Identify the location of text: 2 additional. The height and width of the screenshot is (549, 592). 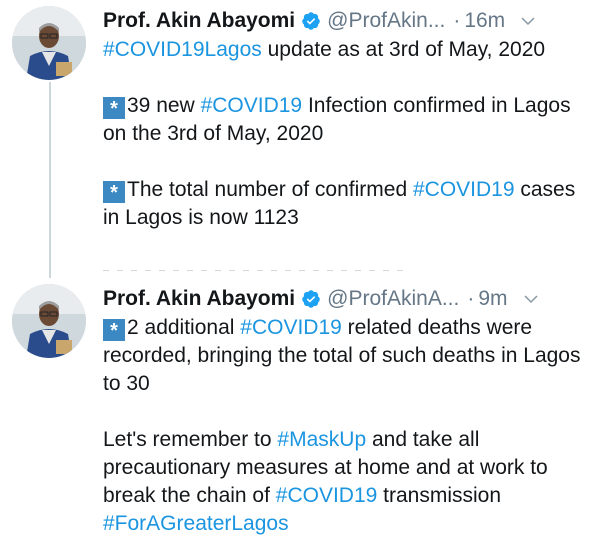
(184, 327).